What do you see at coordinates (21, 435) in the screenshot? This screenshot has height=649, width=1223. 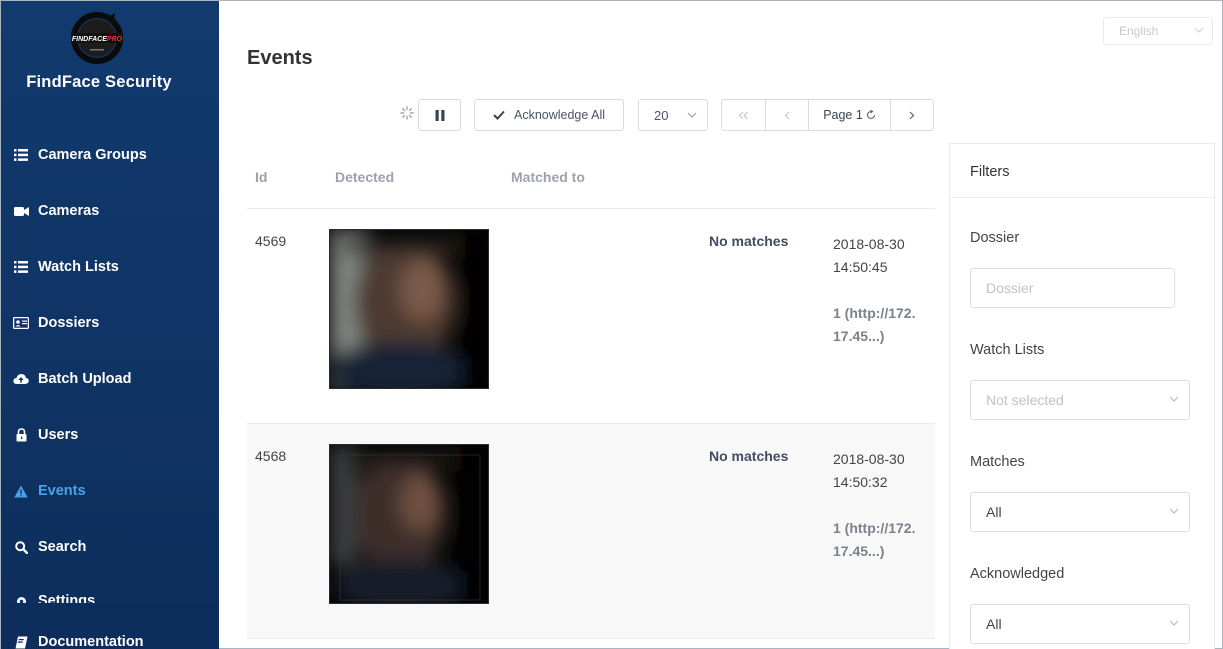 I see `user-lock-icon` at bounding box center [21, 435].